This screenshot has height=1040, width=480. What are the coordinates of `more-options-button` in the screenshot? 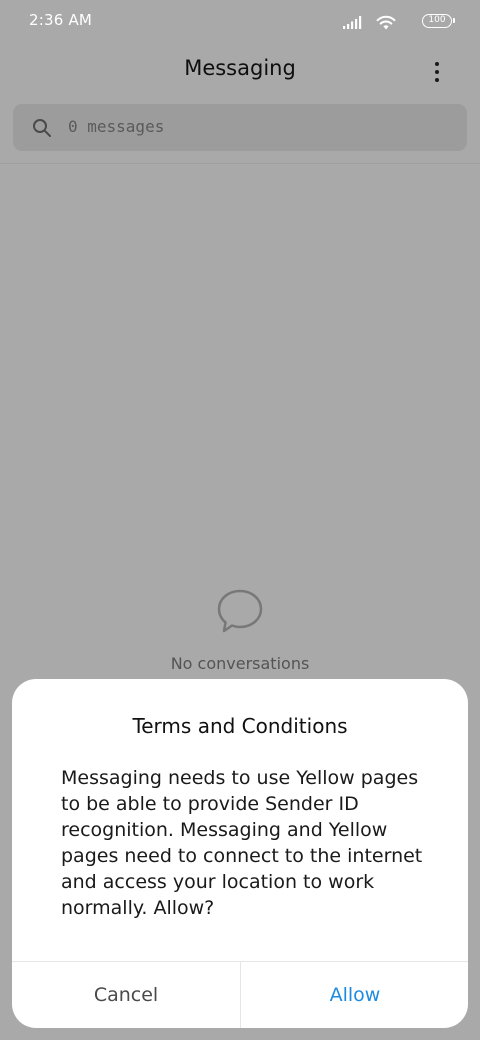 It's located at (438, 72).